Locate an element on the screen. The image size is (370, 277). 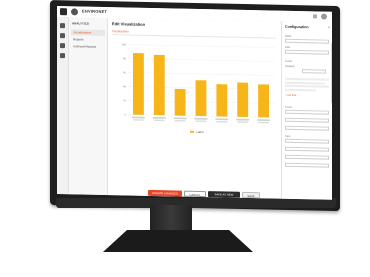
field-label-date: Date is located at coordinates (288, 47).